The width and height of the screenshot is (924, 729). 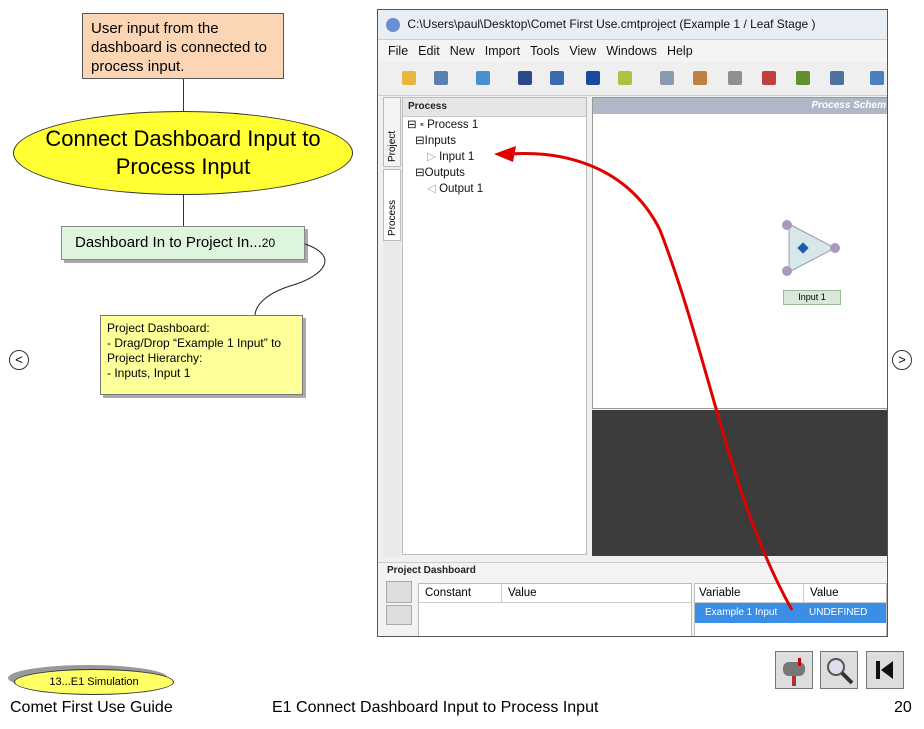 What do you see at coordinates (544, 51) in the screenshot?
I see `menu-tools: Tools` at bounding box center [544, 51].